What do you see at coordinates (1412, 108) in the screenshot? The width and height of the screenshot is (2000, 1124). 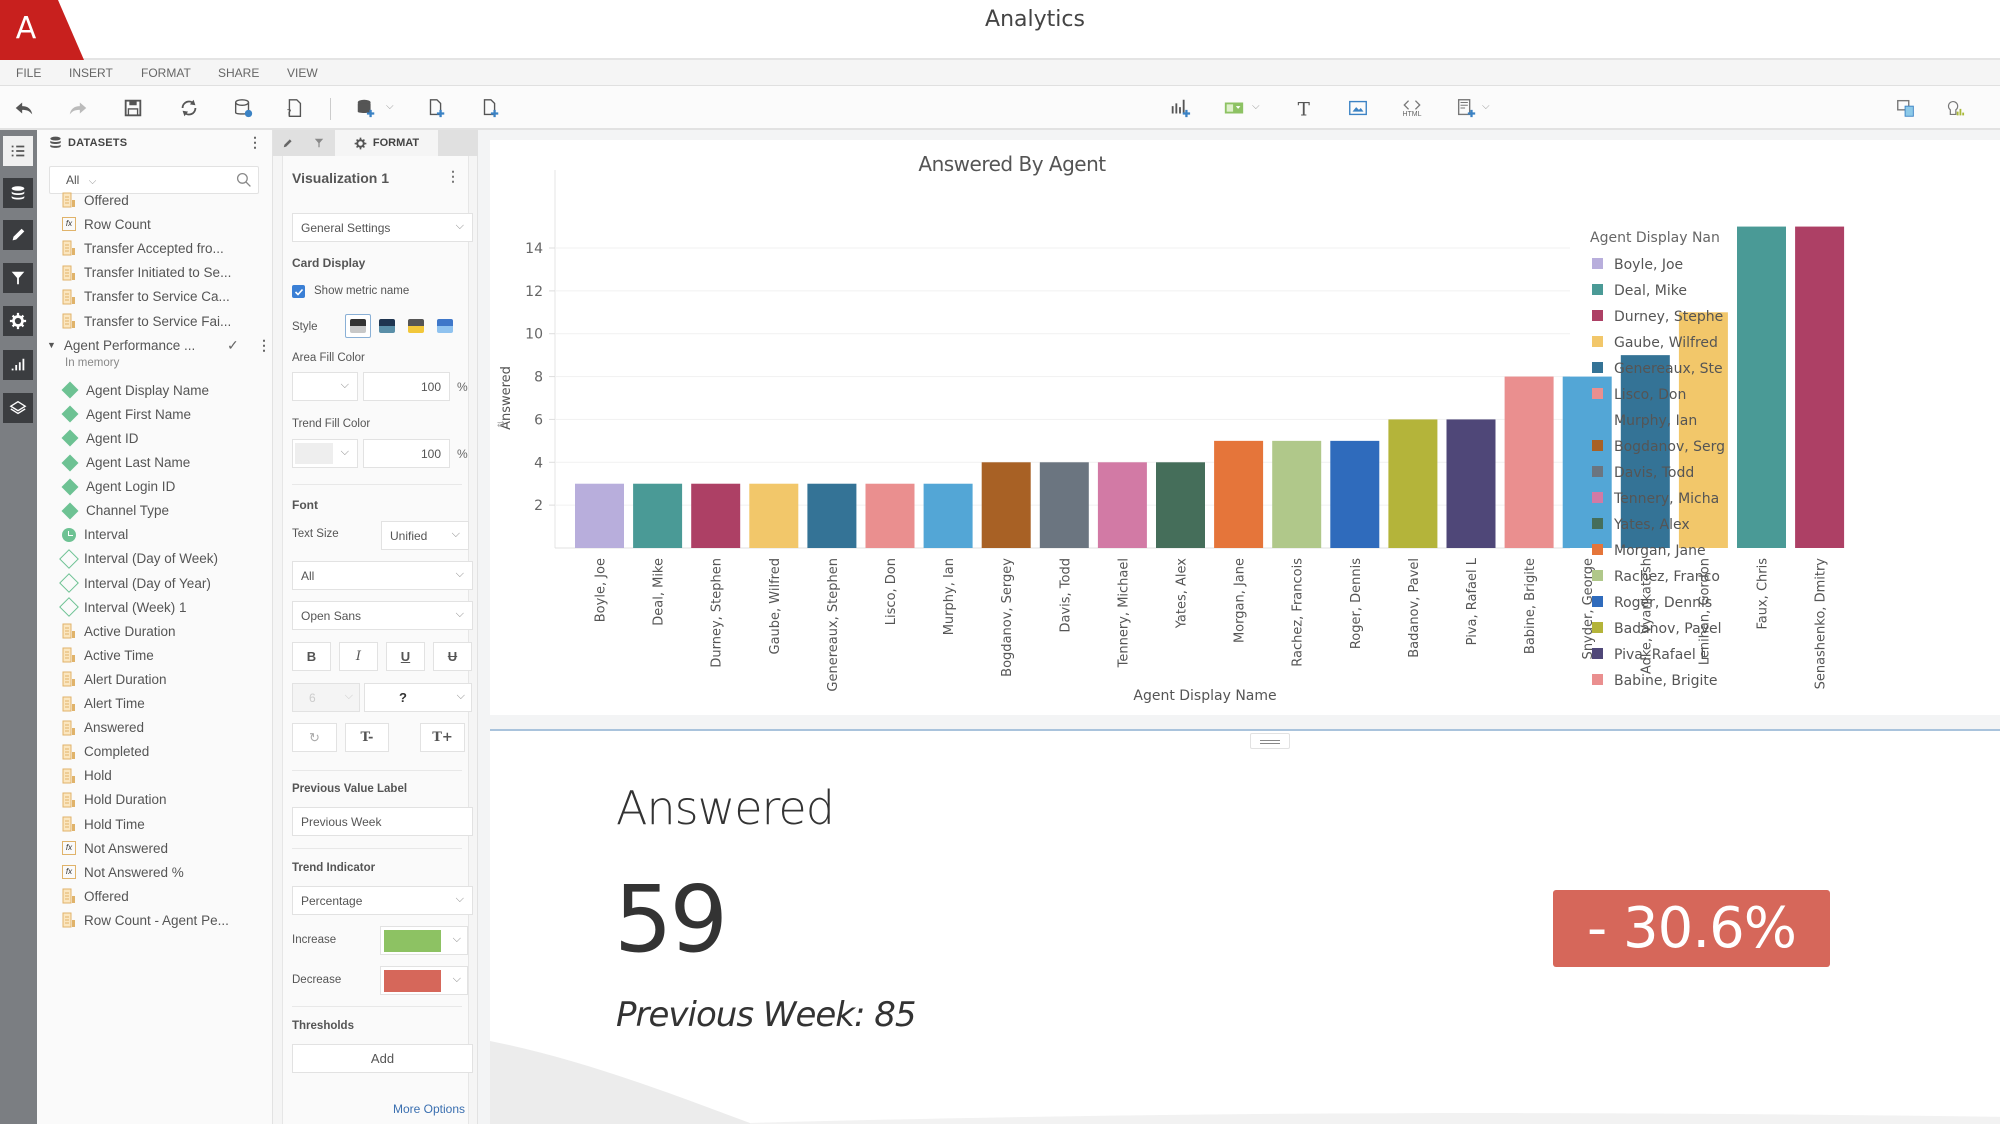 I see `add-html-icon: HTML` at bounding box center [1412, 108].